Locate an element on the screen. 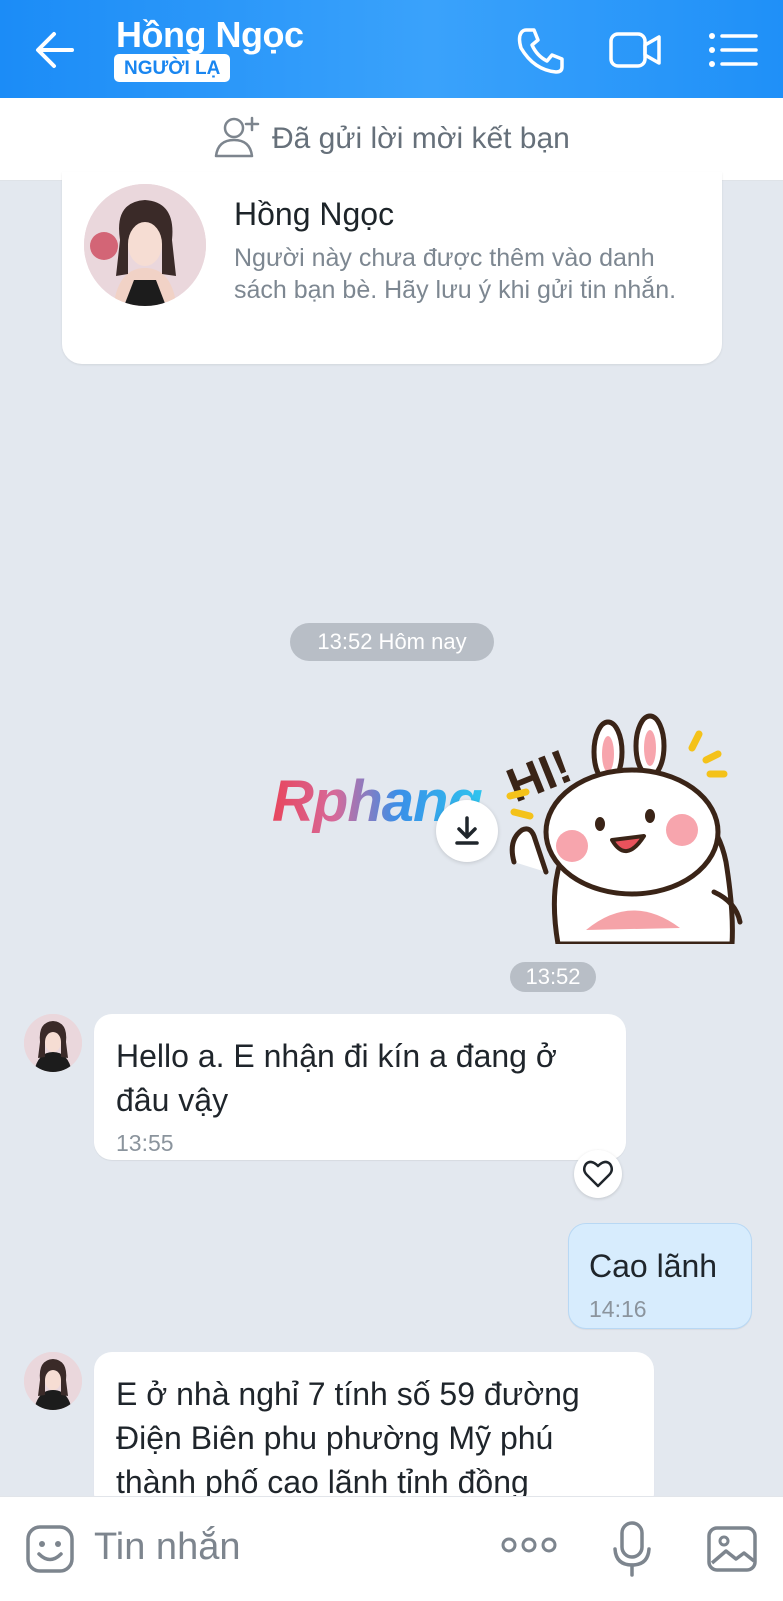  more-options-button is located at coordinates (529, 1545).